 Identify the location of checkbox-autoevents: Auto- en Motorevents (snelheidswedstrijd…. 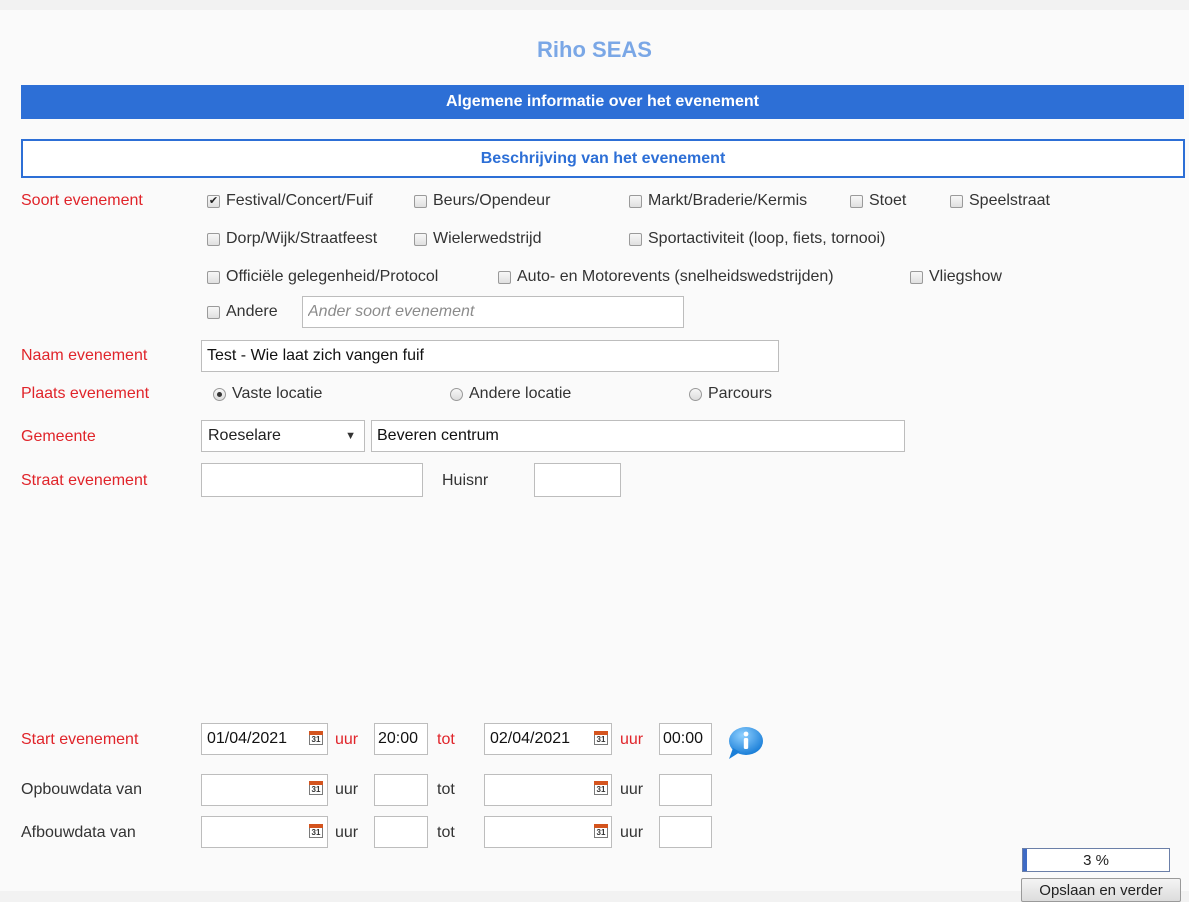
(666, 277).